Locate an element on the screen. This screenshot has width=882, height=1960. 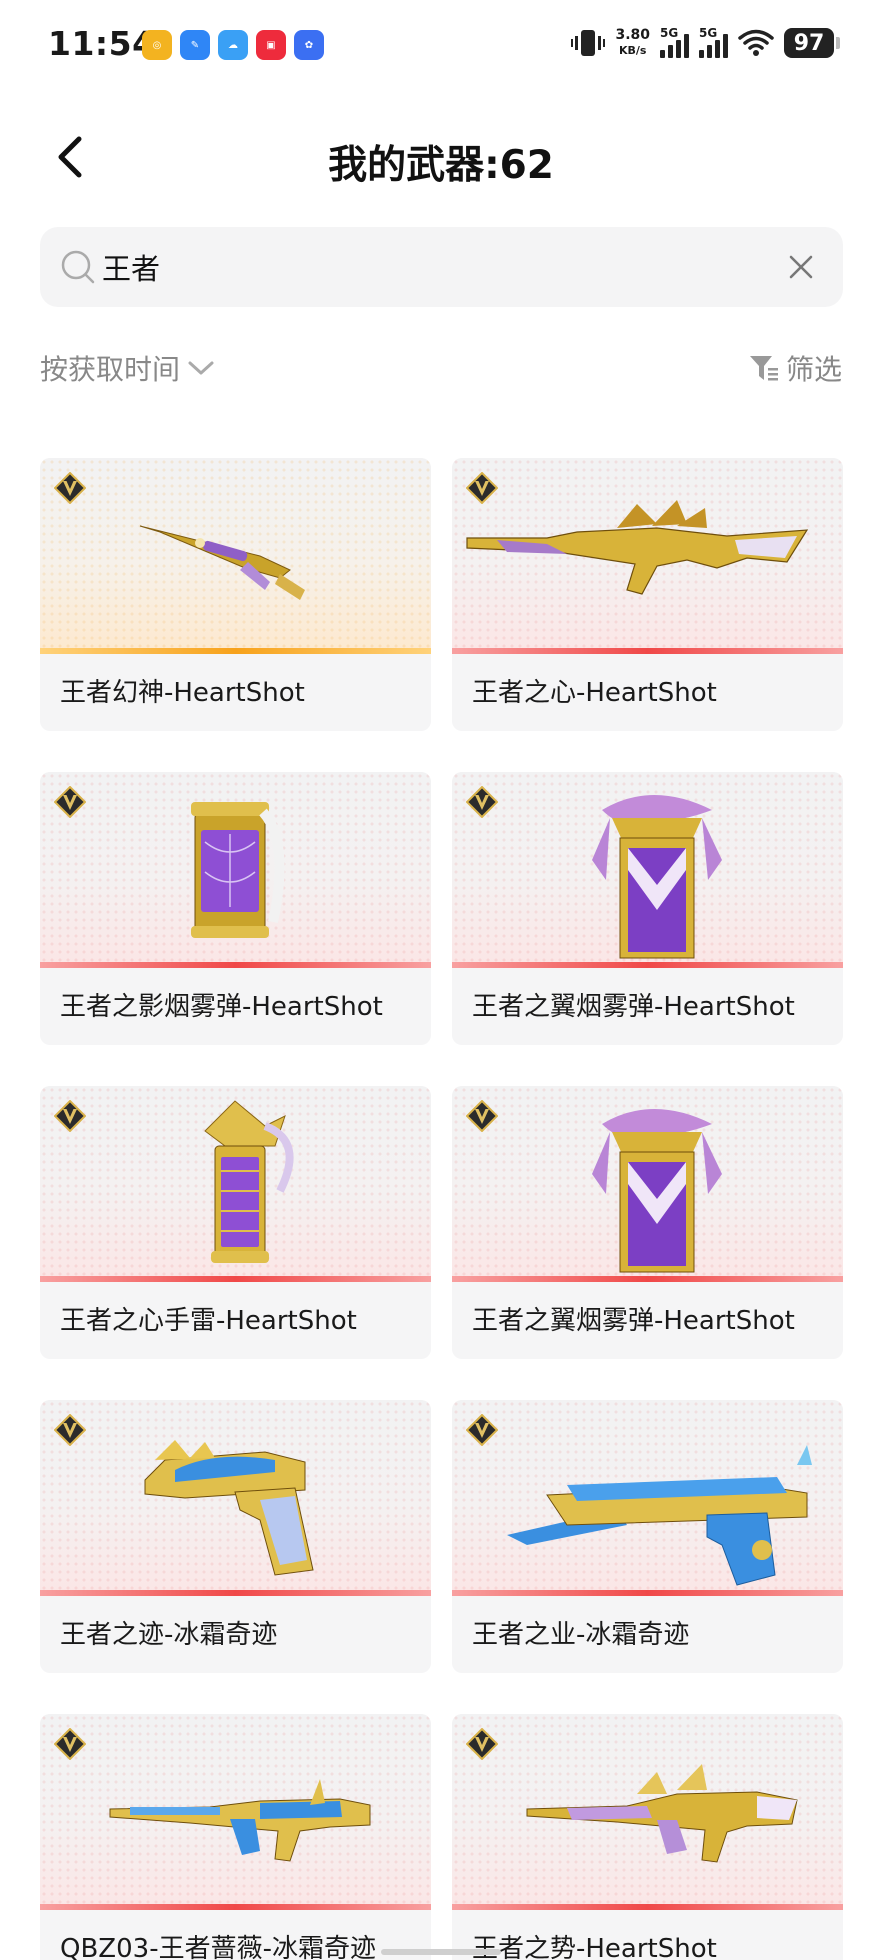
sort-dropdown: 按获取时间 is located at coordinates (128, 368).